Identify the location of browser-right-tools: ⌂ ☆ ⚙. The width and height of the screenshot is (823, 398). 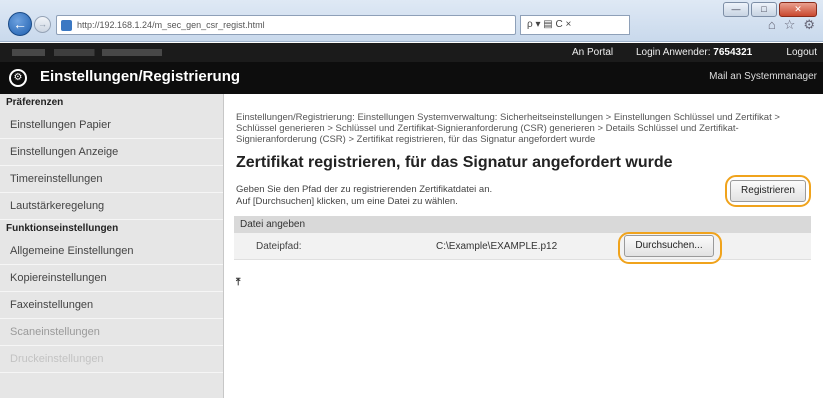
(791, 25).